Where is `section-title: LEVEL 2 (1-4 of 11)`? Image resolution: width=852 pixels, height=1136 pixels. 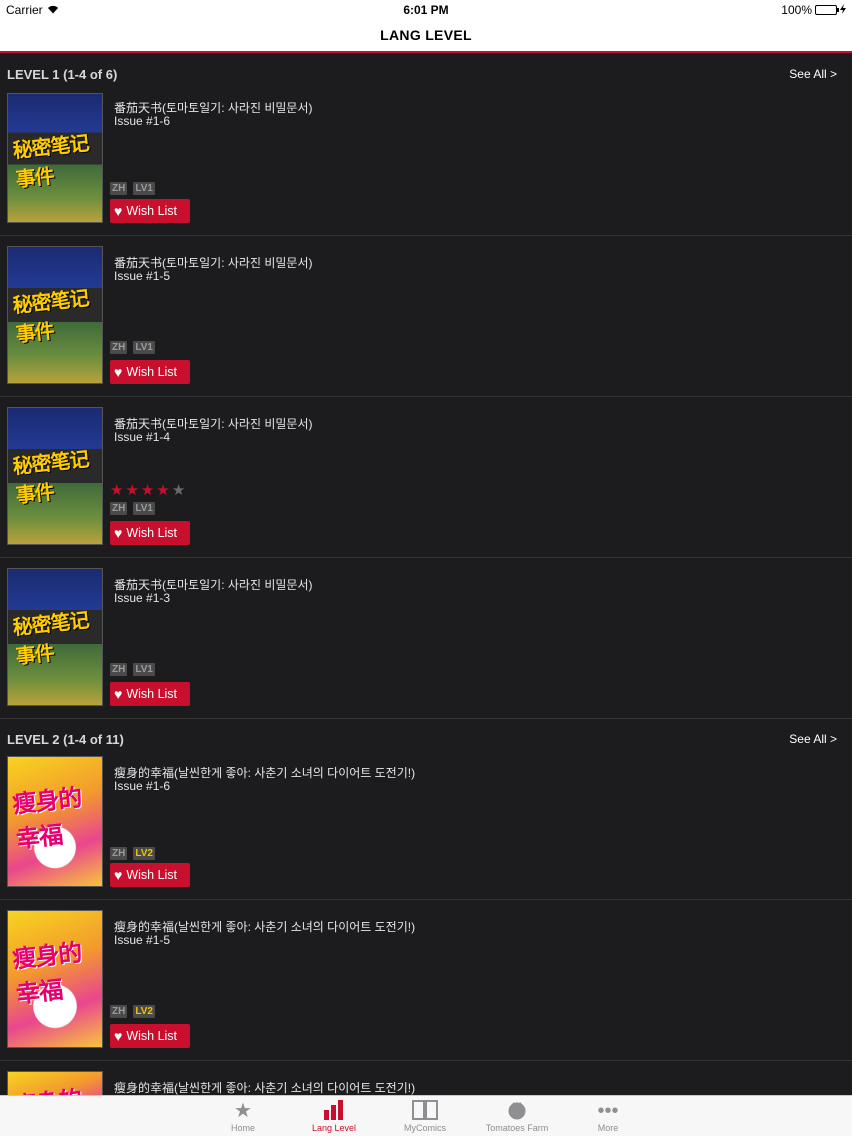 section-title: LEVEL 2 (1-4 of 11) is located at coordinates (65, 739).